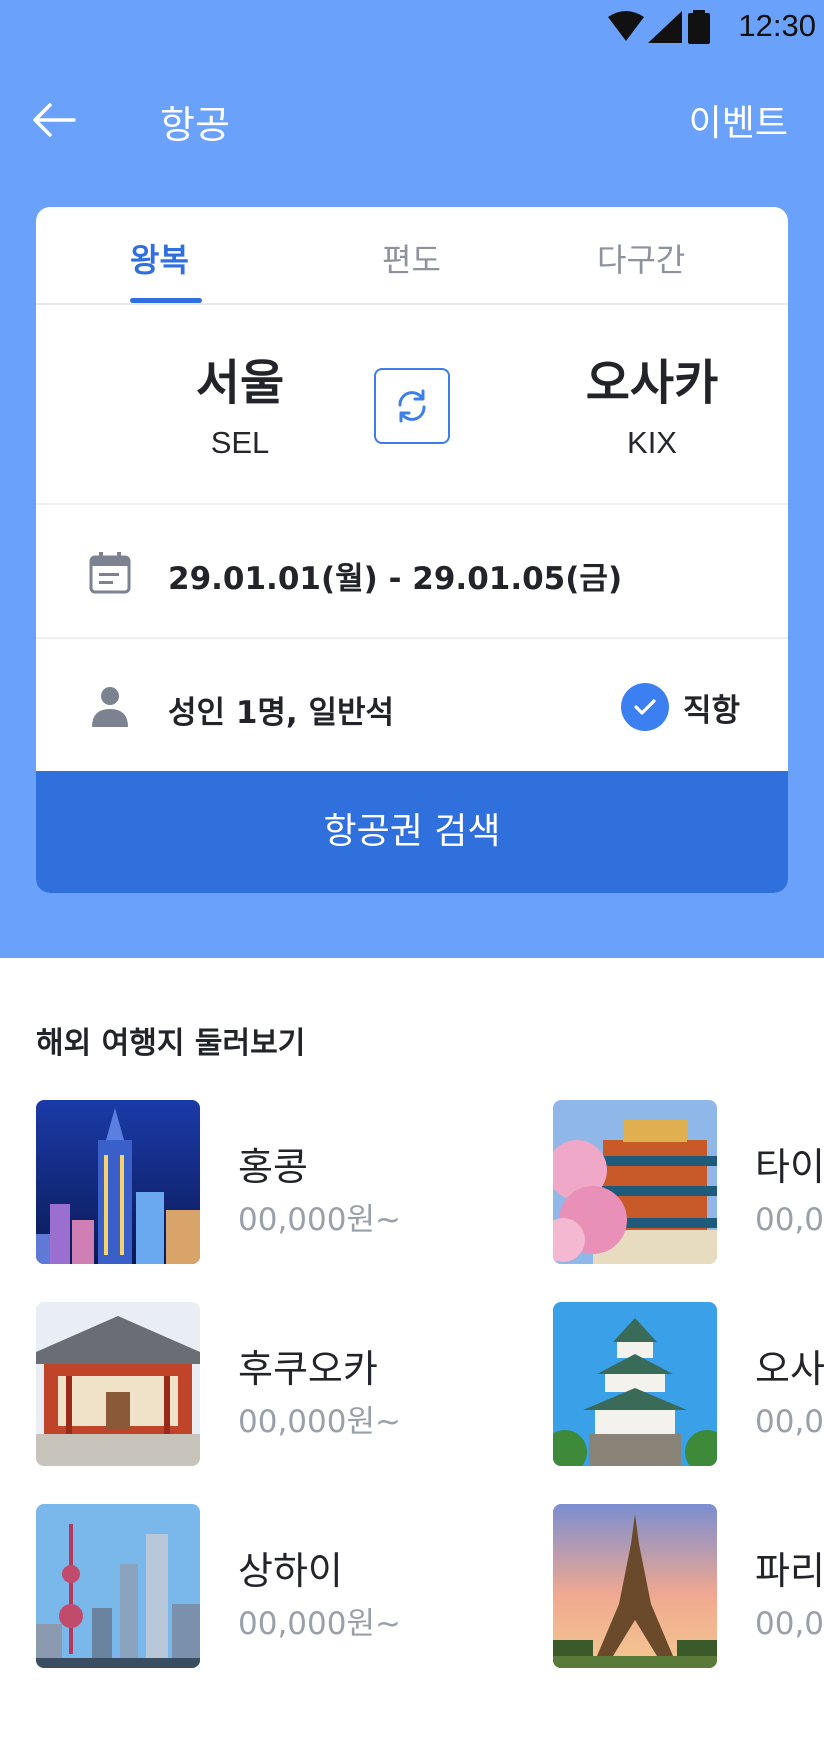 This screenshot has width=824, height=1738. Describe the element at coordinates (412, 120) in the screenshot. I see `app-bar: 항공 이벤트` at that location.